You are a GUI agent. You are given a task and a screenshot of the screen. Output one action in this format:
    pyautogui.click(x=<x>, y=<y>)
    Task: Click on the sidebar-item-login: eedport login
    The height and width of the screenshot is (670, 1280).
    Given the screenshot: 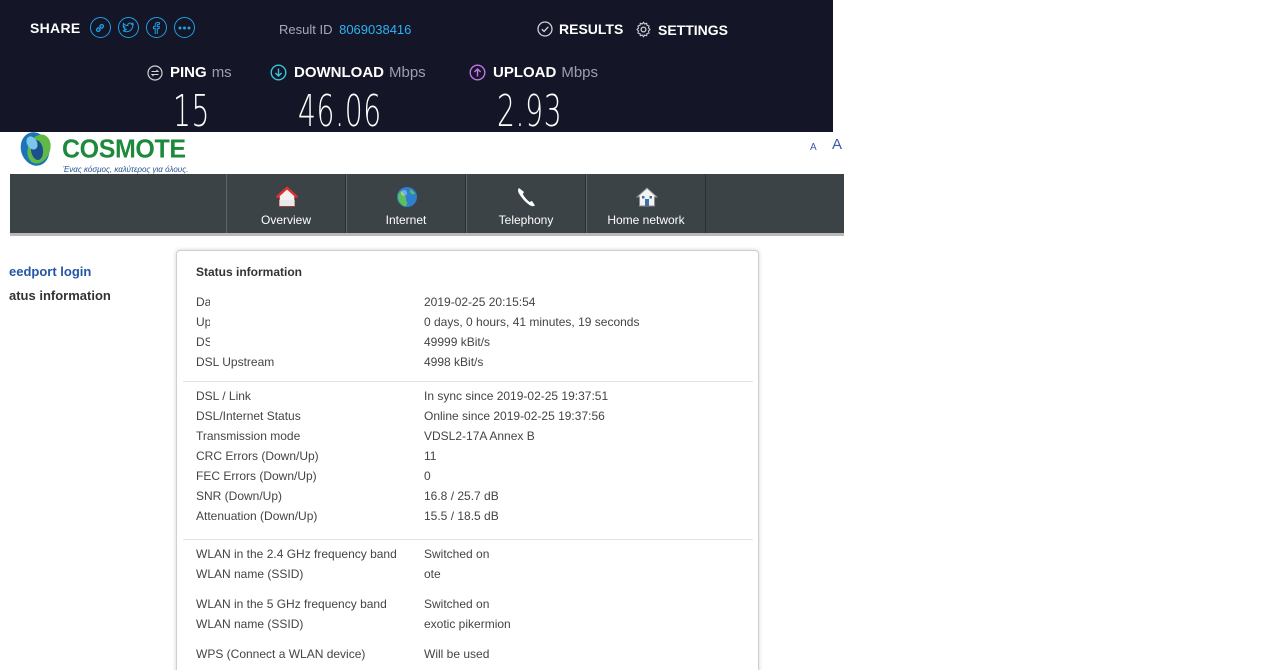 What is the action you would take?
    pyautogui.click(x=50, y=271)
    